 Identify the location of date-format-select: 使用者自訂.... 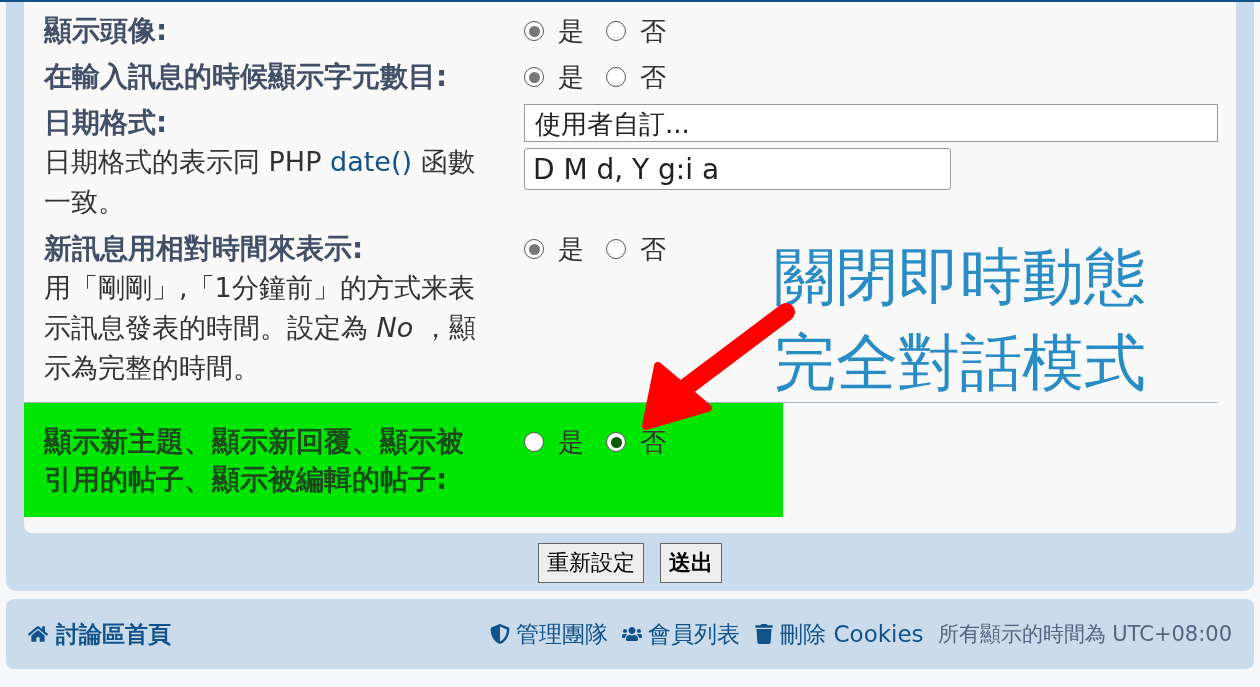
(871, 123).